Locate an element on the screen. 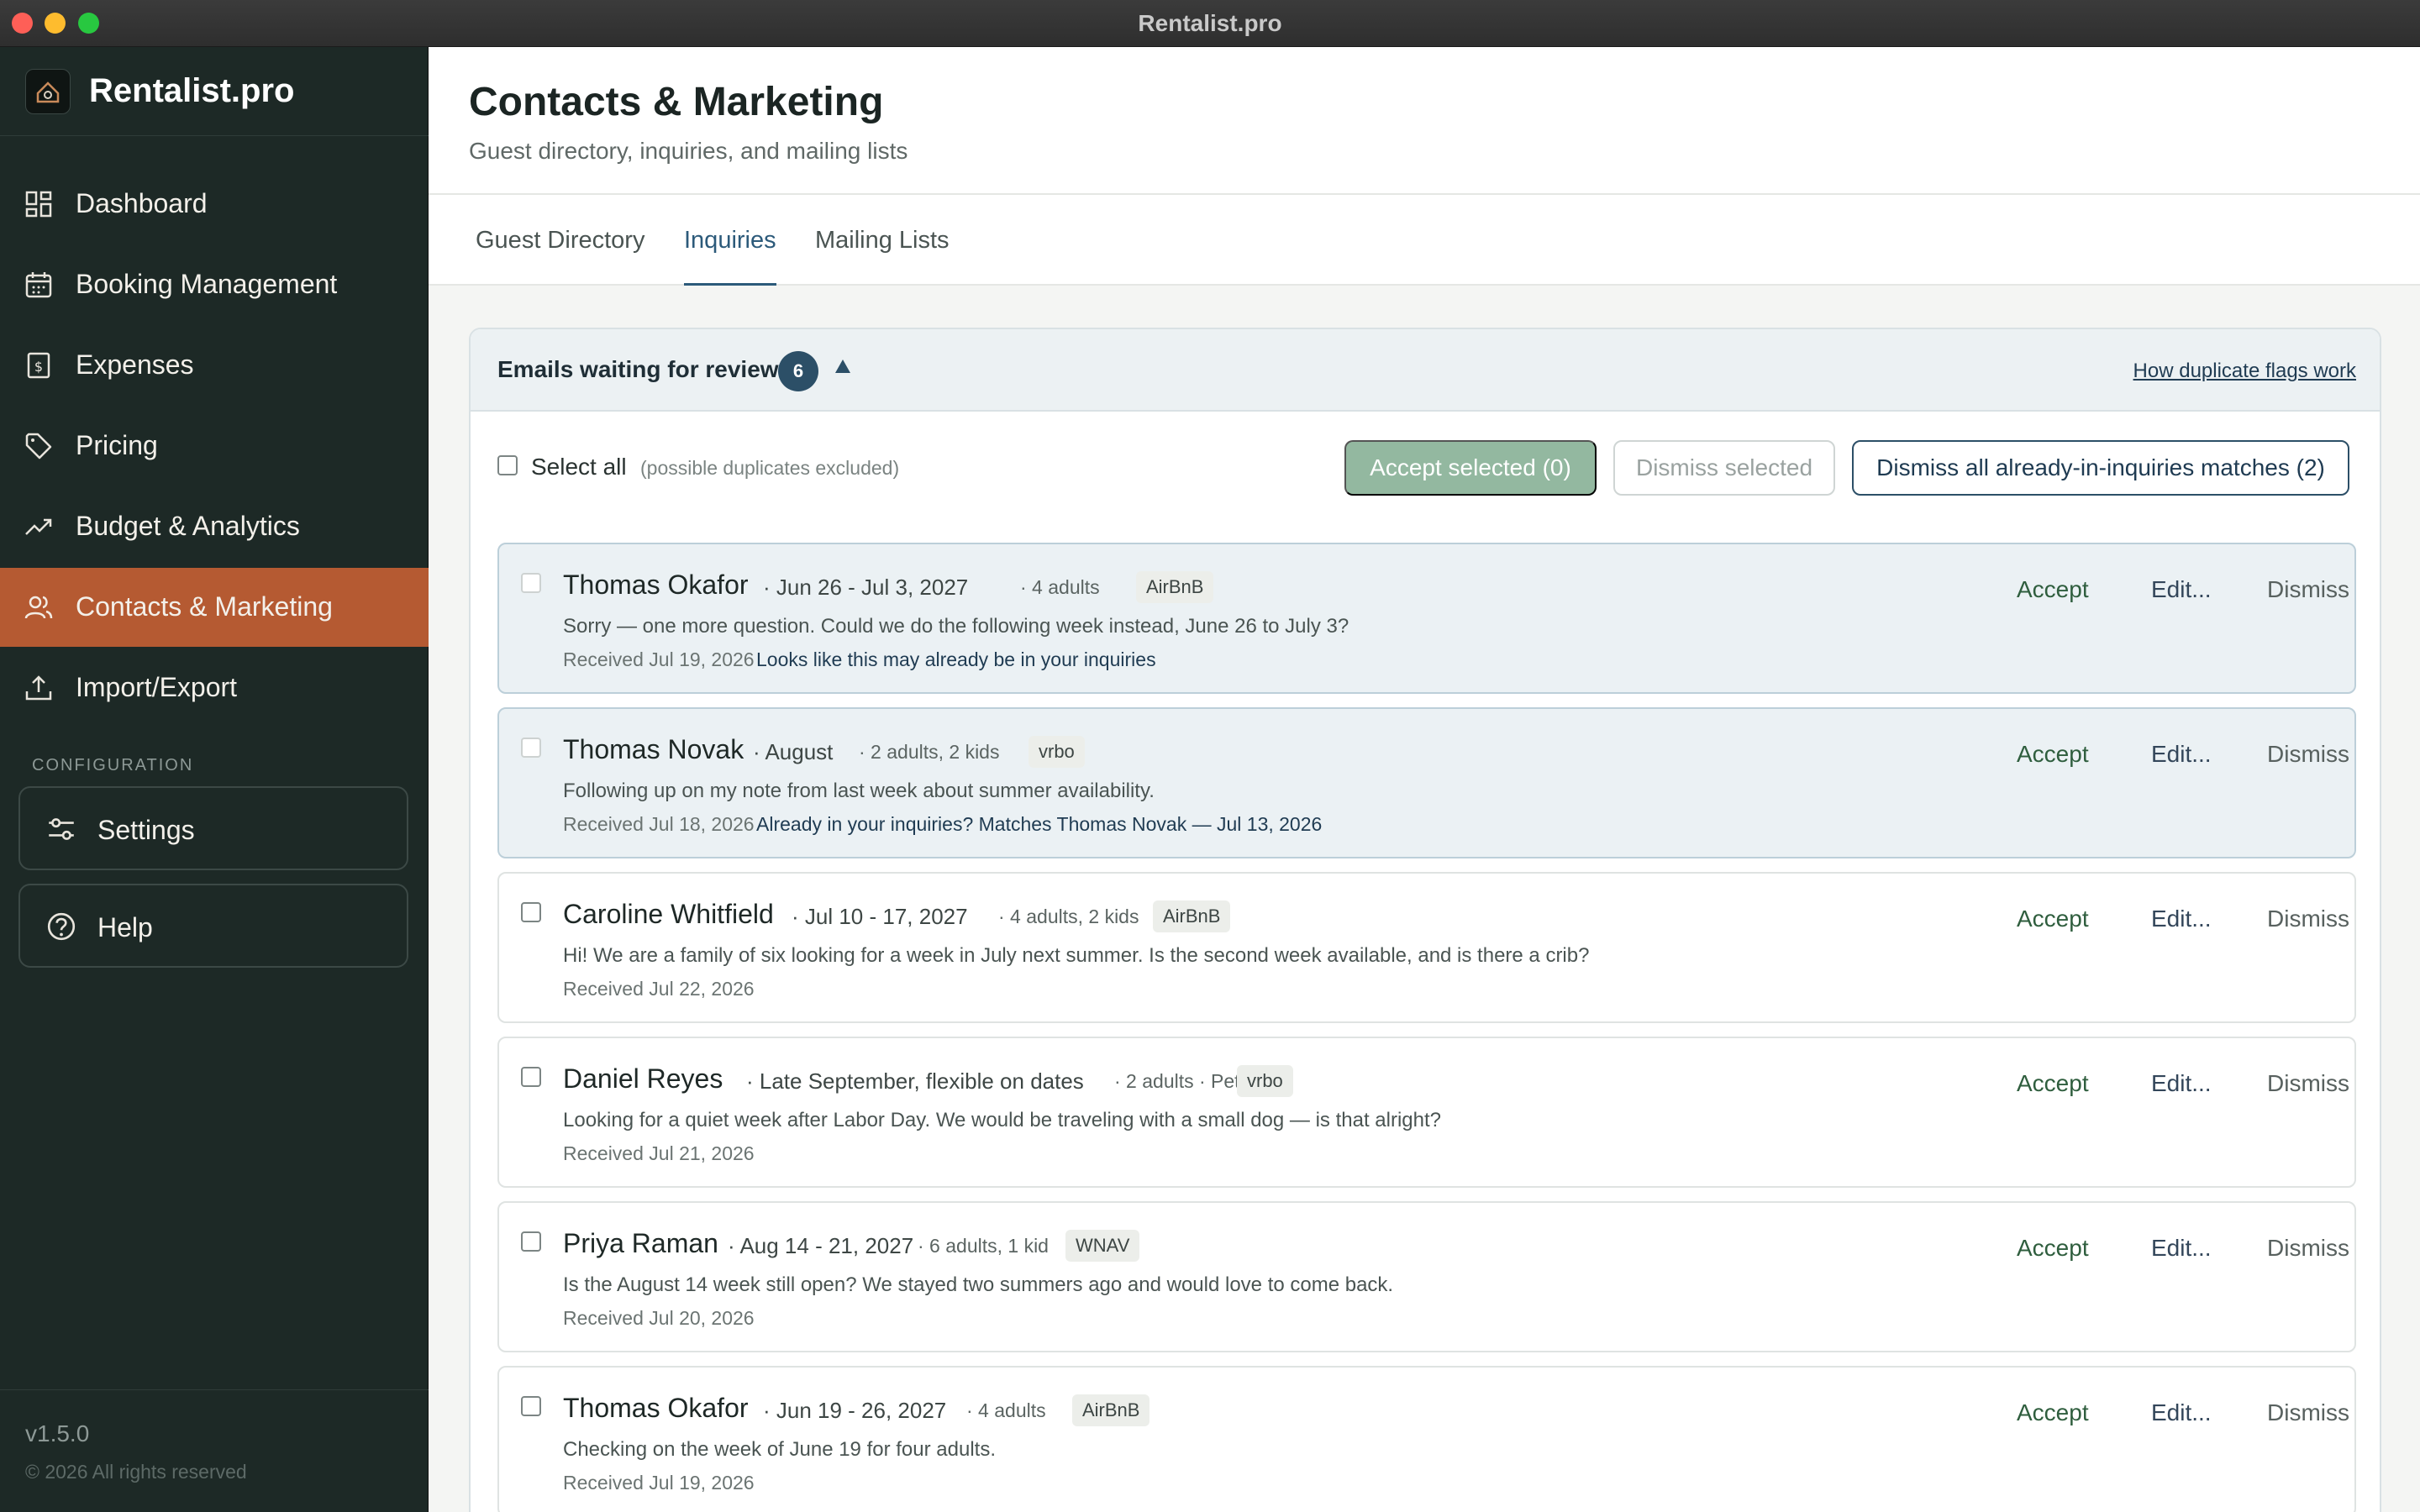  guest-name: Thomas Okafor is located at coordinates (656, 1408).